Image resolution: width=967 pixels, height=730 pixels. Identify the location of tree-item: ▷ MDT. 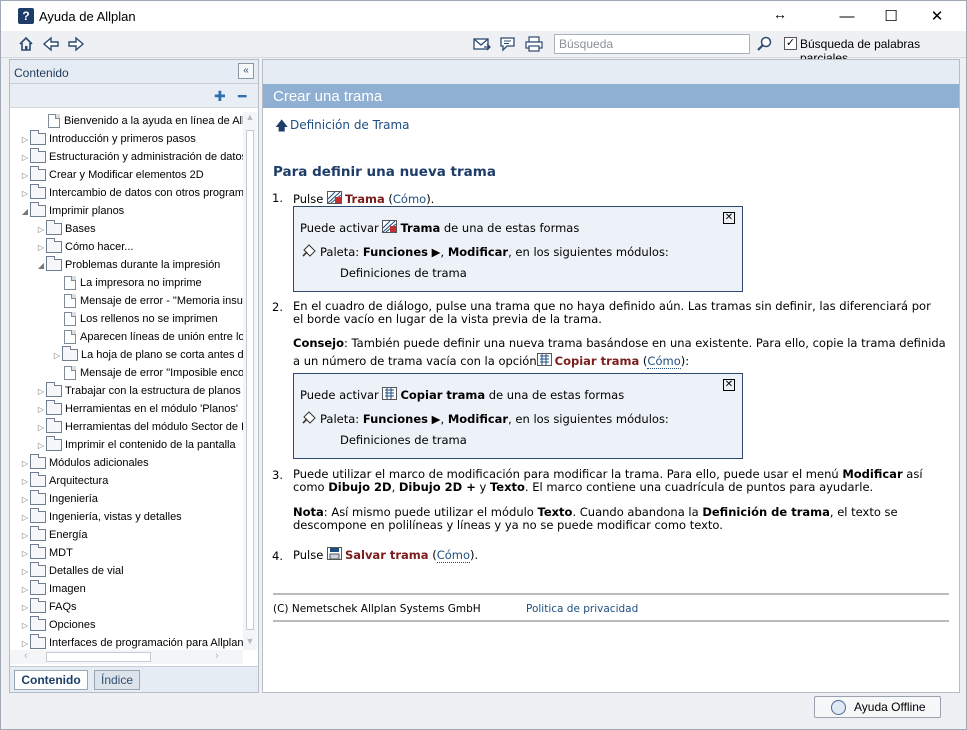
(46, 553).